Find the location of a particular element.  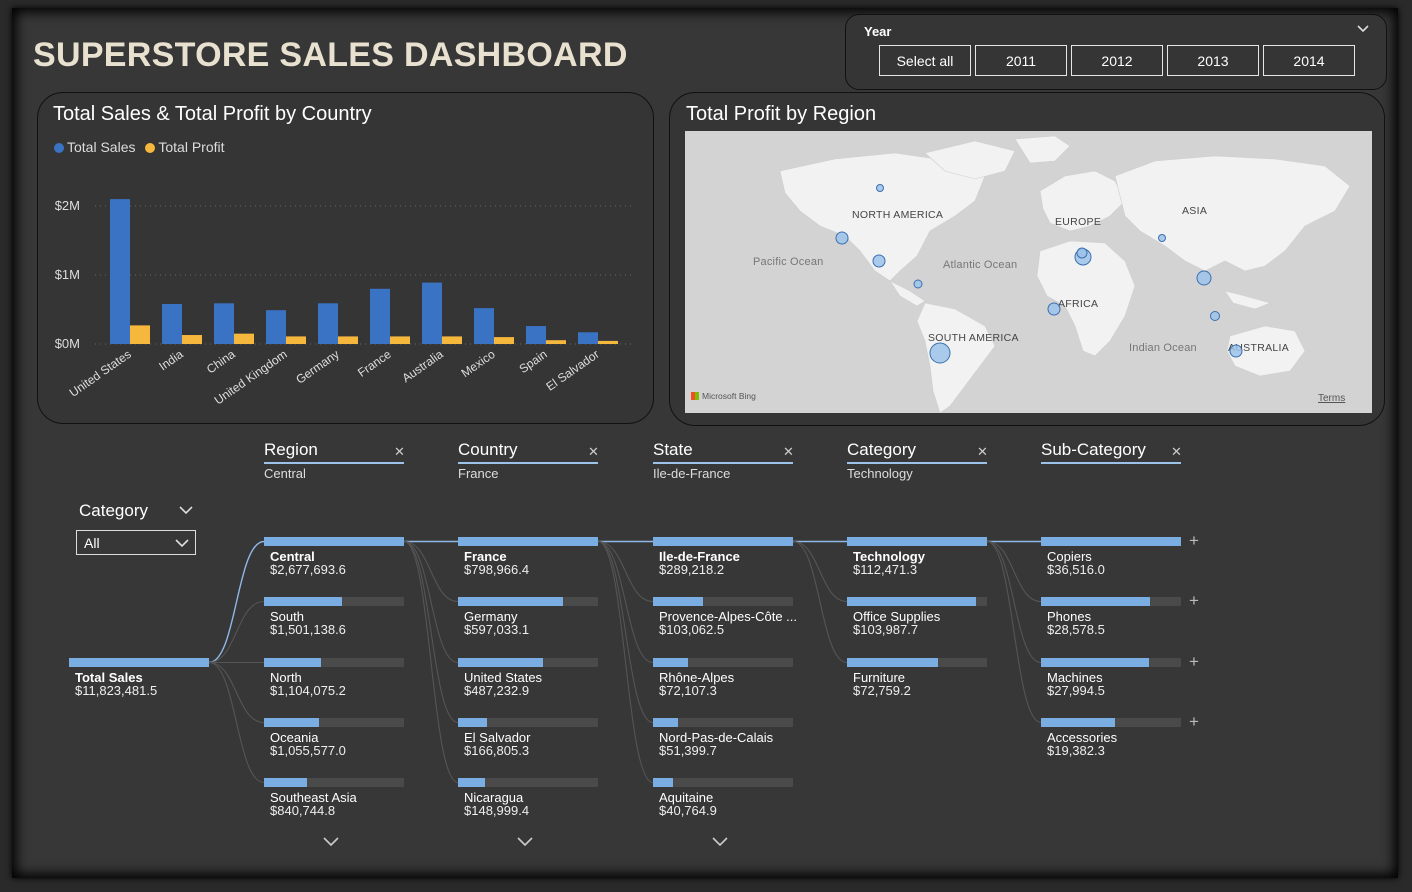

node-value: $840,744.8 is located at coordinates (303, 810).